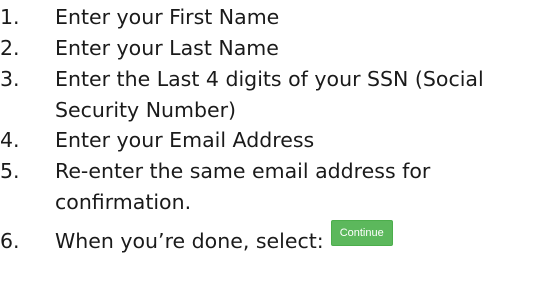 This screenshot has height=299, width=546. Describe the element at coordinates (10, 48) in the screenshot. I see `step-number: 2.` at that location.